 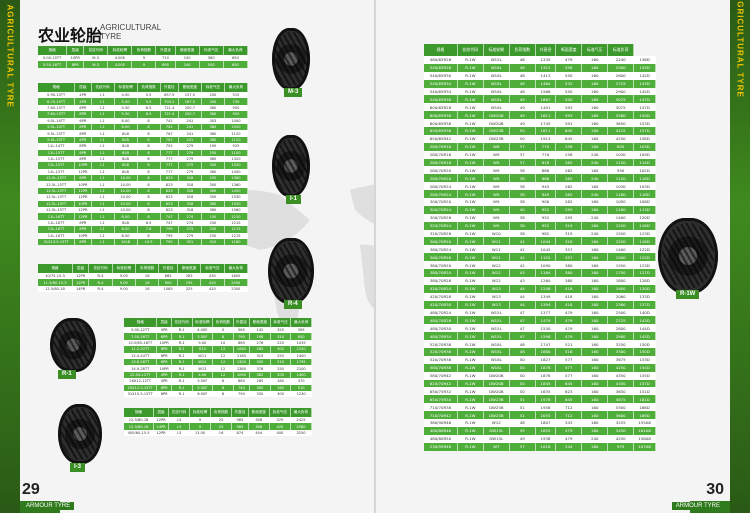 What do you see at coordinates (621, 241) in the screenshot?
I see `table-cell: 1250` at bounding box center [621, 241].